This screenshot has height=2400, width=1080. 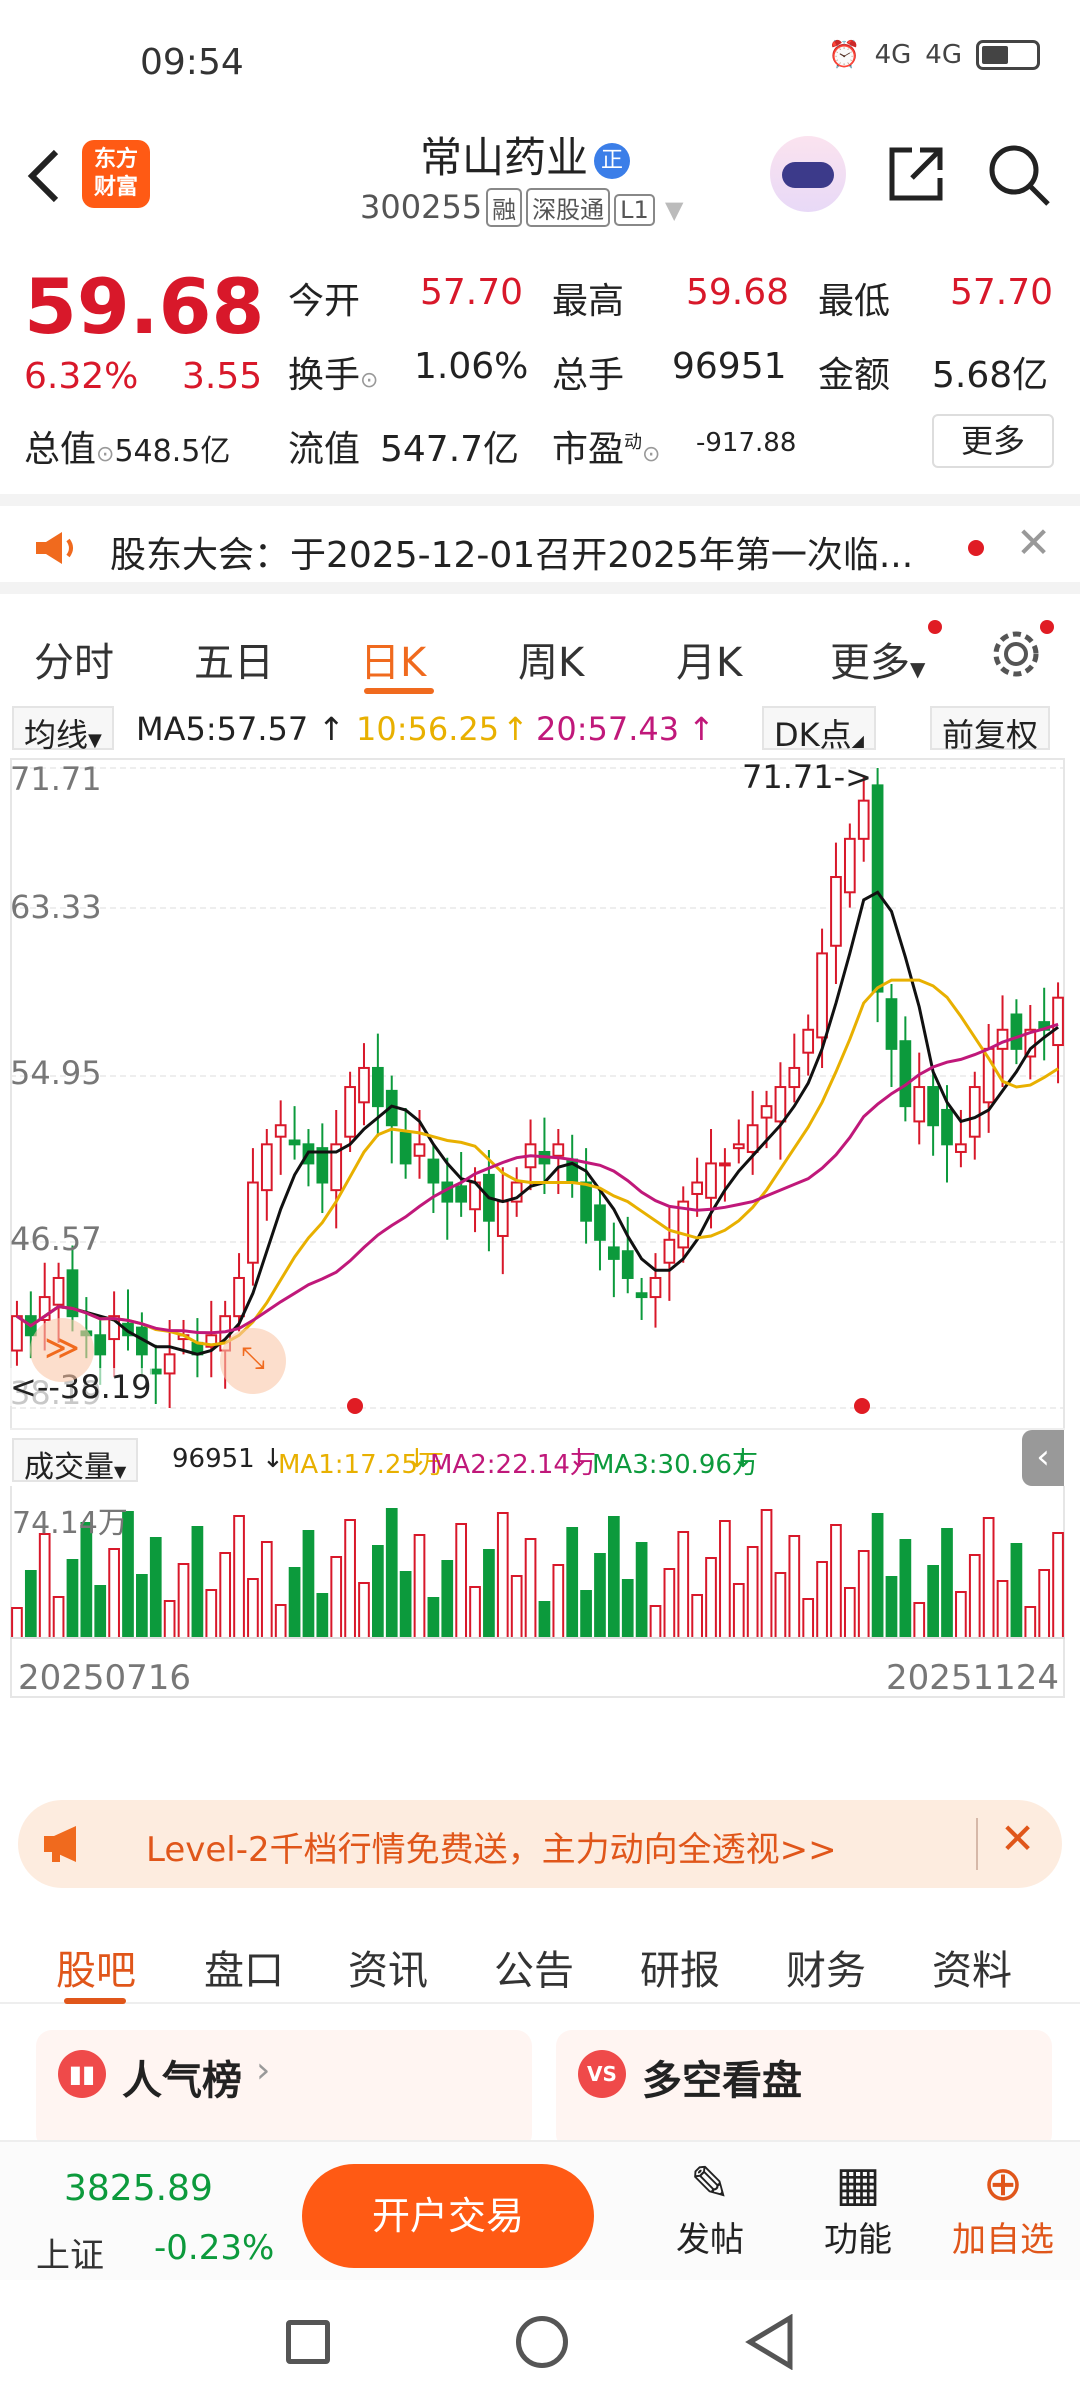 I want to click on assistant-avatar-icon, so click(x=808, y=174).